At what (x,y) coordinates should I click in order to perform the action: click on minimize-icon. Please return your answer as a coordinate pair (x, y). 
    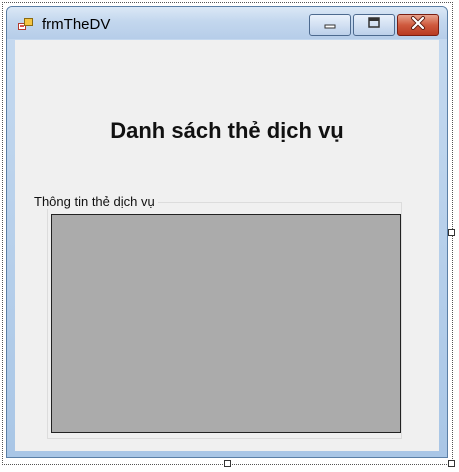
    Looking at the image, I should click on (330, 25).